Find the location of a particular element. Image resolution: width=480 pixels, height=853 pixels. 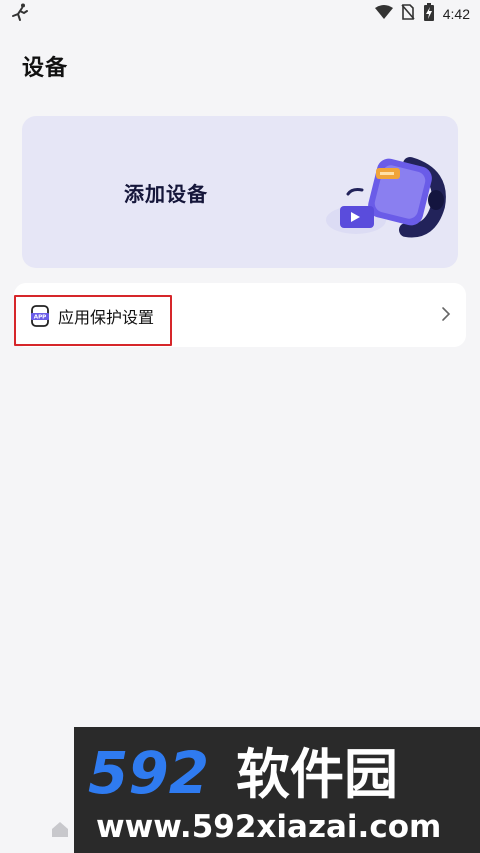

battery-charging-icon is located at coordinates (429, 14).